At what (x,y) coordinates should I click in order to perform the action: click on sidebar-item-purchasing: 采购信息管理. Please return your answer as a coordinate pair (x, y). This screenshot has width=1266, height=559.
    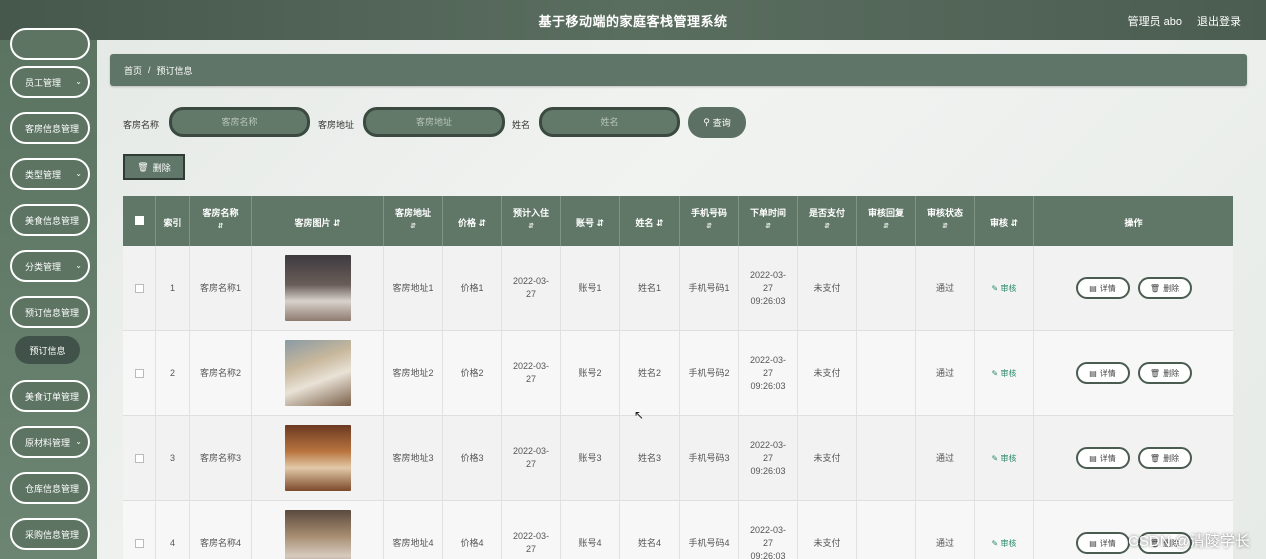
    Looking at the image, I should click on (50, 534).